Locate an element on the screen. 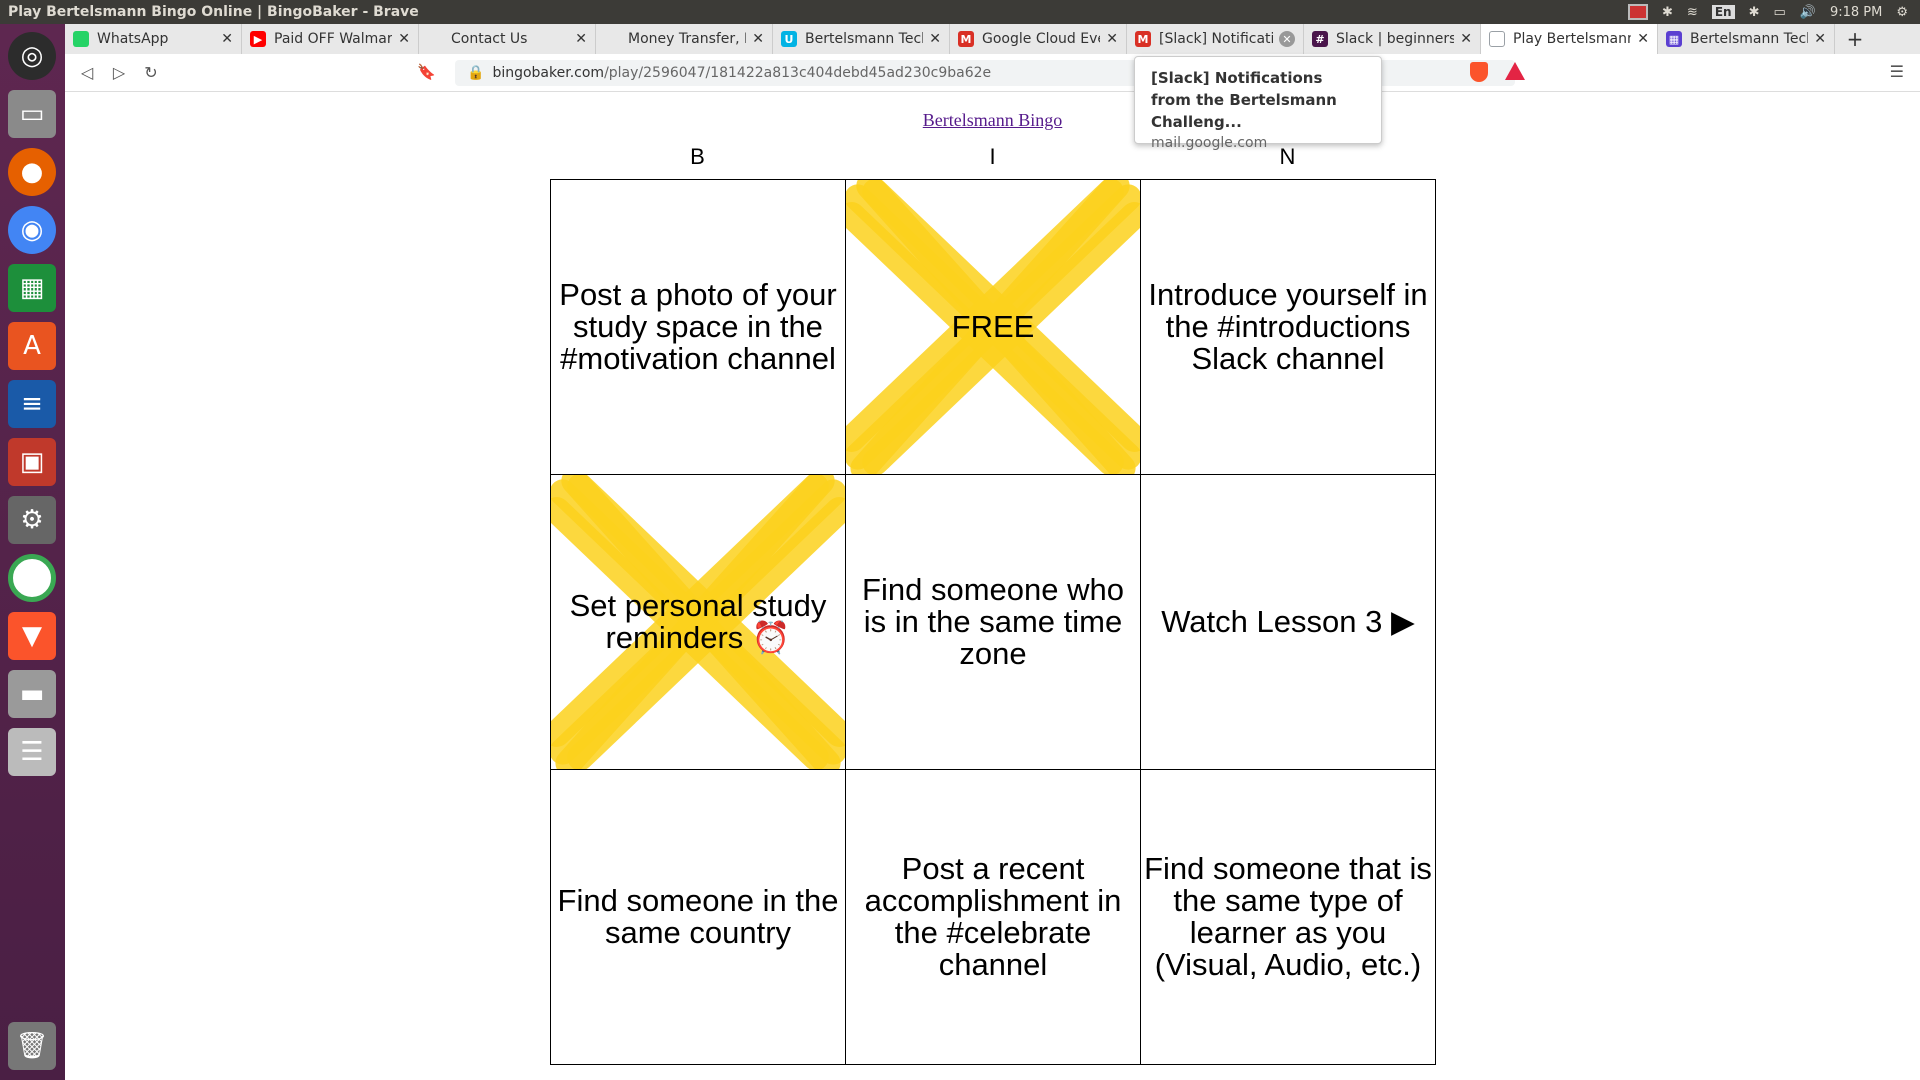 Image resolution: width=1920 pixels, height=1080 pixels. trash-icon: 🗑 is located at coordinates (32, 1046).